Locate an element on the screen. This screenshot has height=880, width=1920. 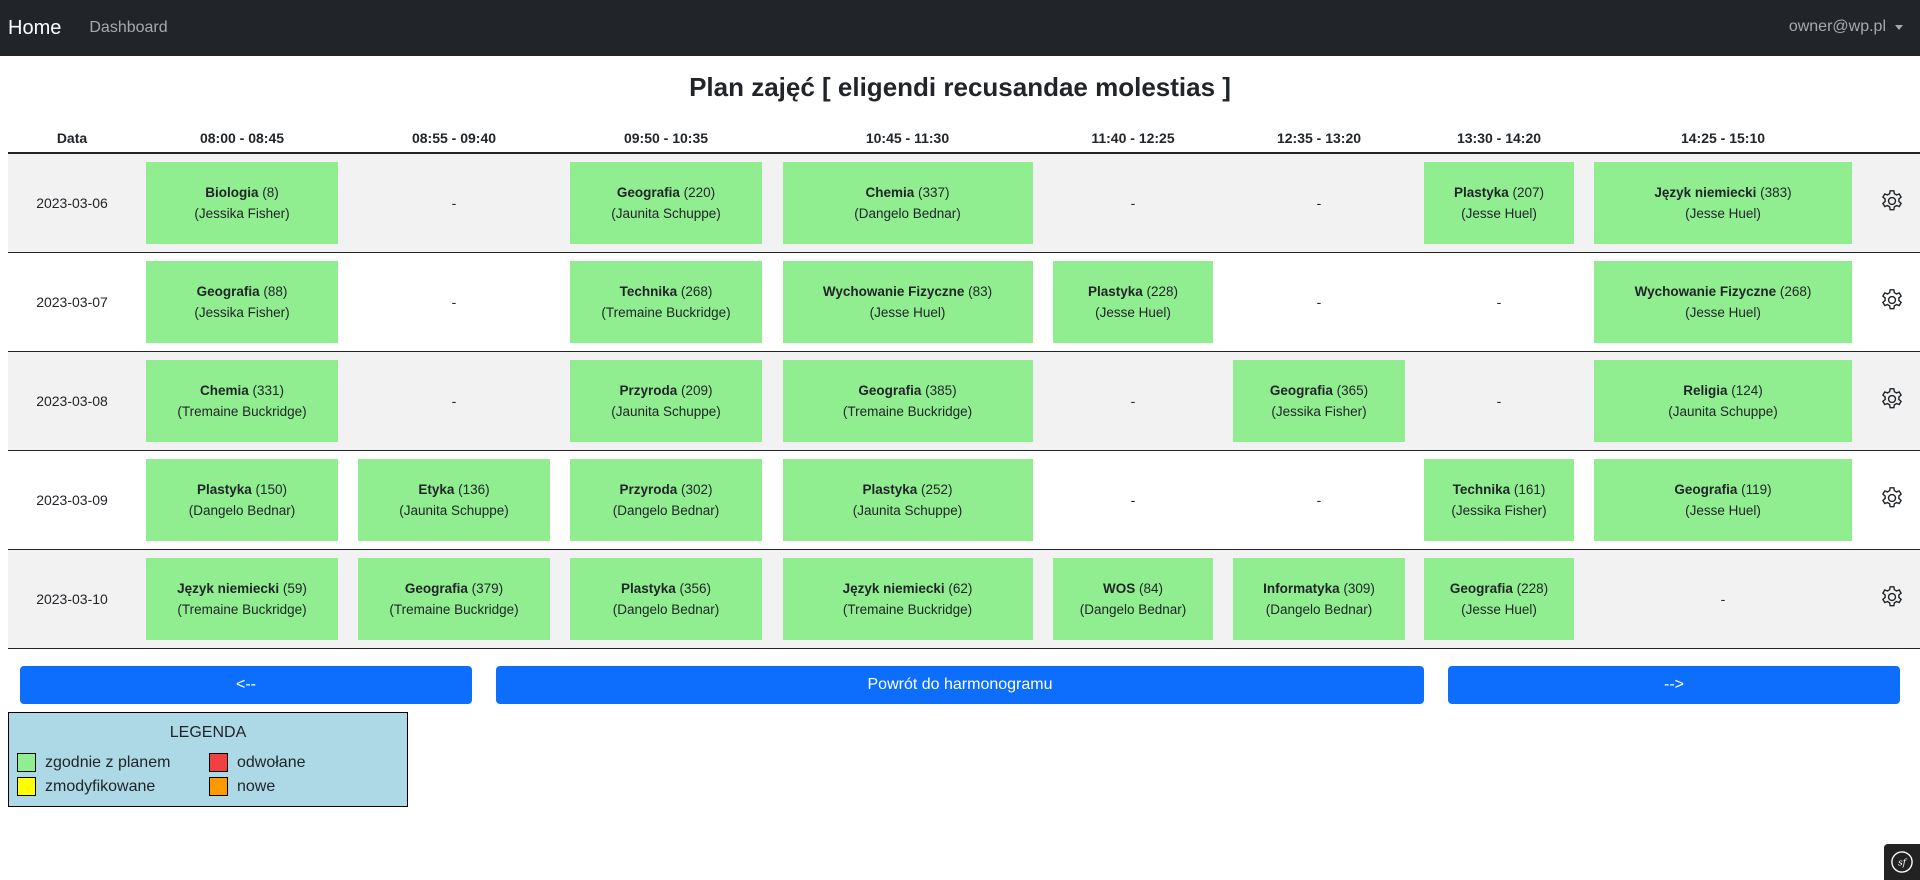
lesson-title-line: Przyroda (209) is located at coordinates (665, 390).